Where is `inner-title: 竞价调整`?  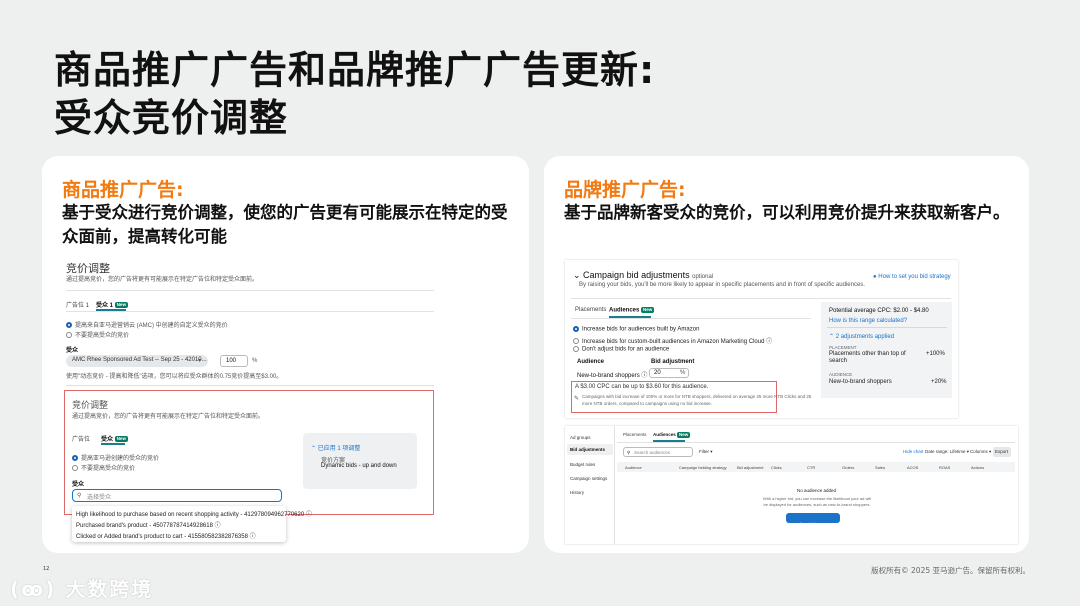
inner-title: 竞价调整 is located at coordinates (90, 405).